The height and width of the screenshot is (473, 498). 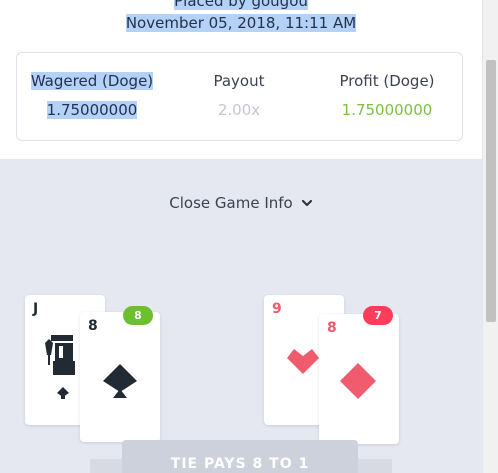 I want to click on close-game-info-label: Close Game Info, so click(x=231, y=203).